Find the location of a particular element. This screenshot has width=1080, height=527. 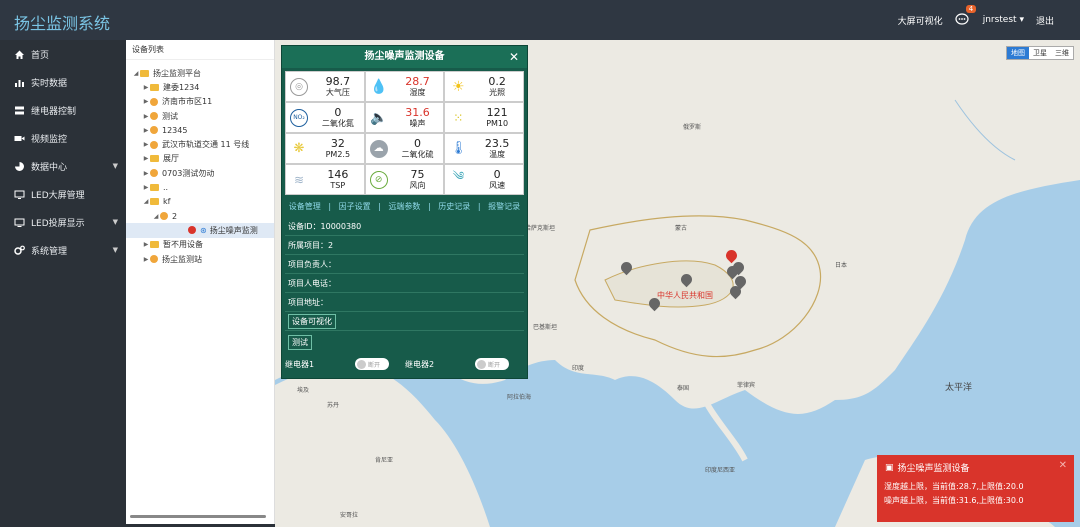

project-address: 项目地址： is located at coordinates (404, 302).